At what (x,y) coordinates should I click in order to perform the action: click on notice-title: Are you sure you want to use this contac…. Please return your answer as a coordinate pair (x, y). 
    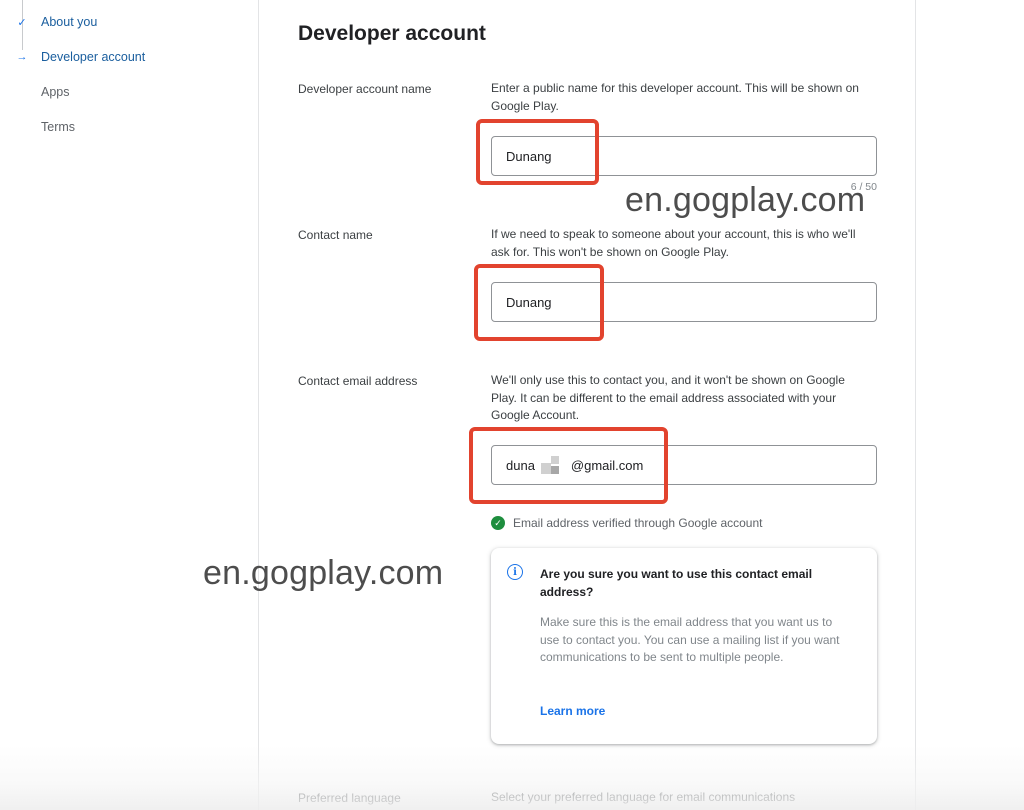
    Looking at the image, I should click on (676, 583).